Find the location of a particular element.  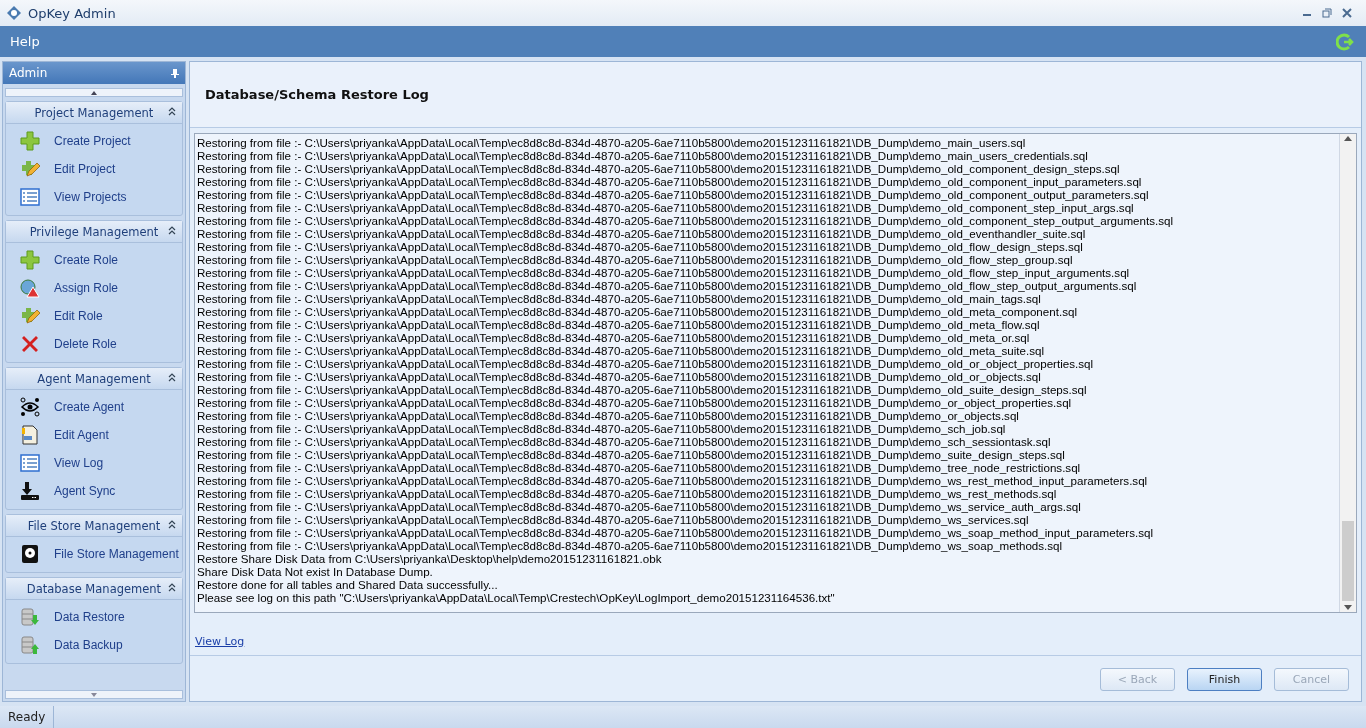

group-header: Agent Management is located at coordinates (94, 379).